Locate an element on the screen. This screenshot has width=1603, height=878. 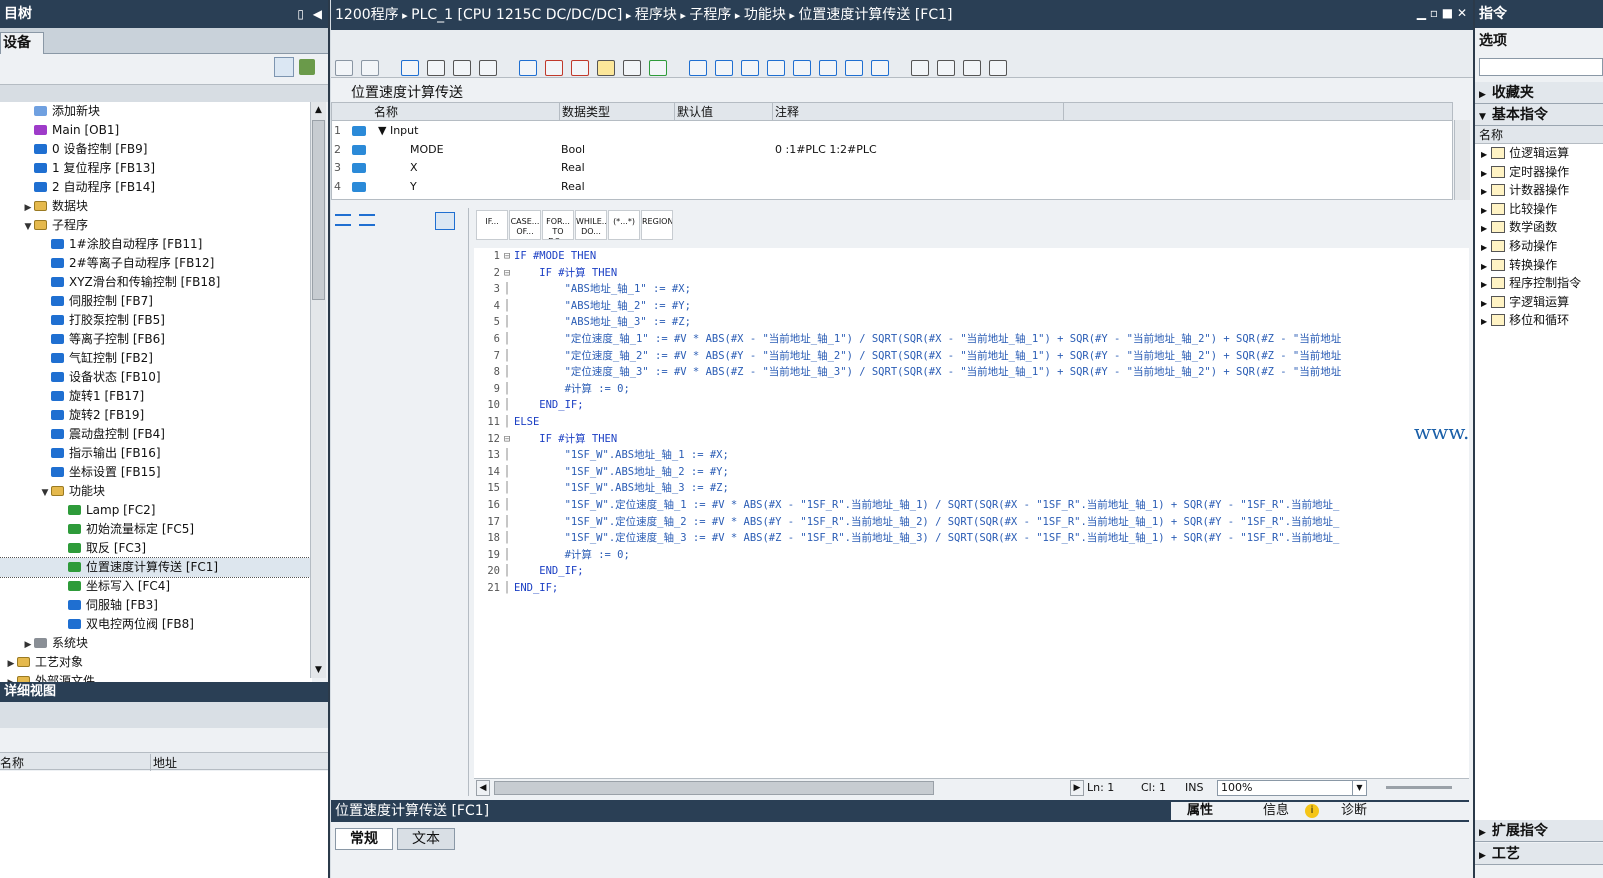
code-line: 12 ⊟ IF #计算 THEN is located at coordinates (545, 439).